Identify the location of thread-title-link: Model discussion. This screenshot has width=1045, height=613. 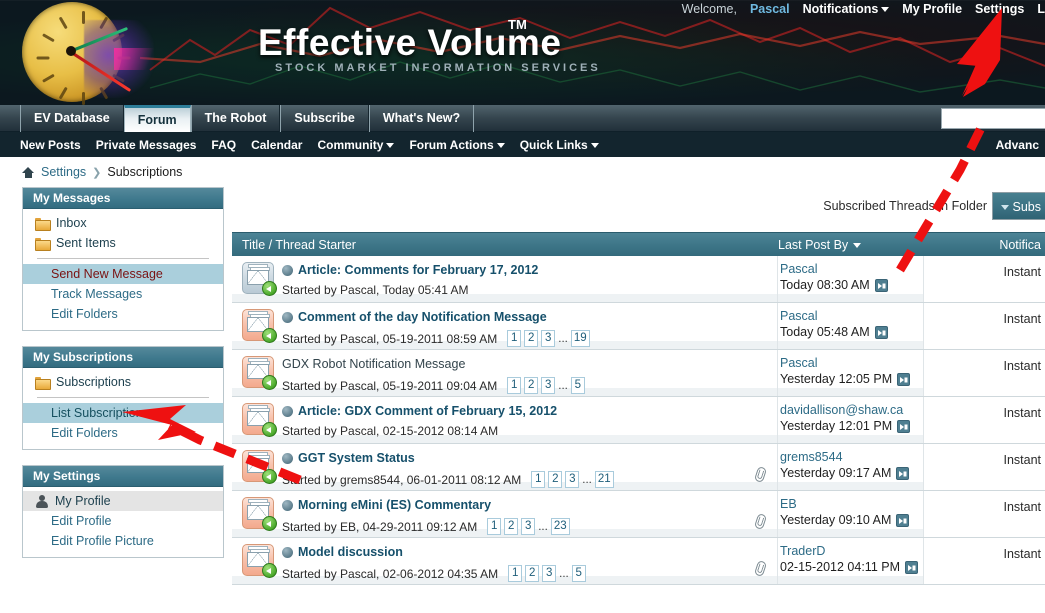
(350, 552).